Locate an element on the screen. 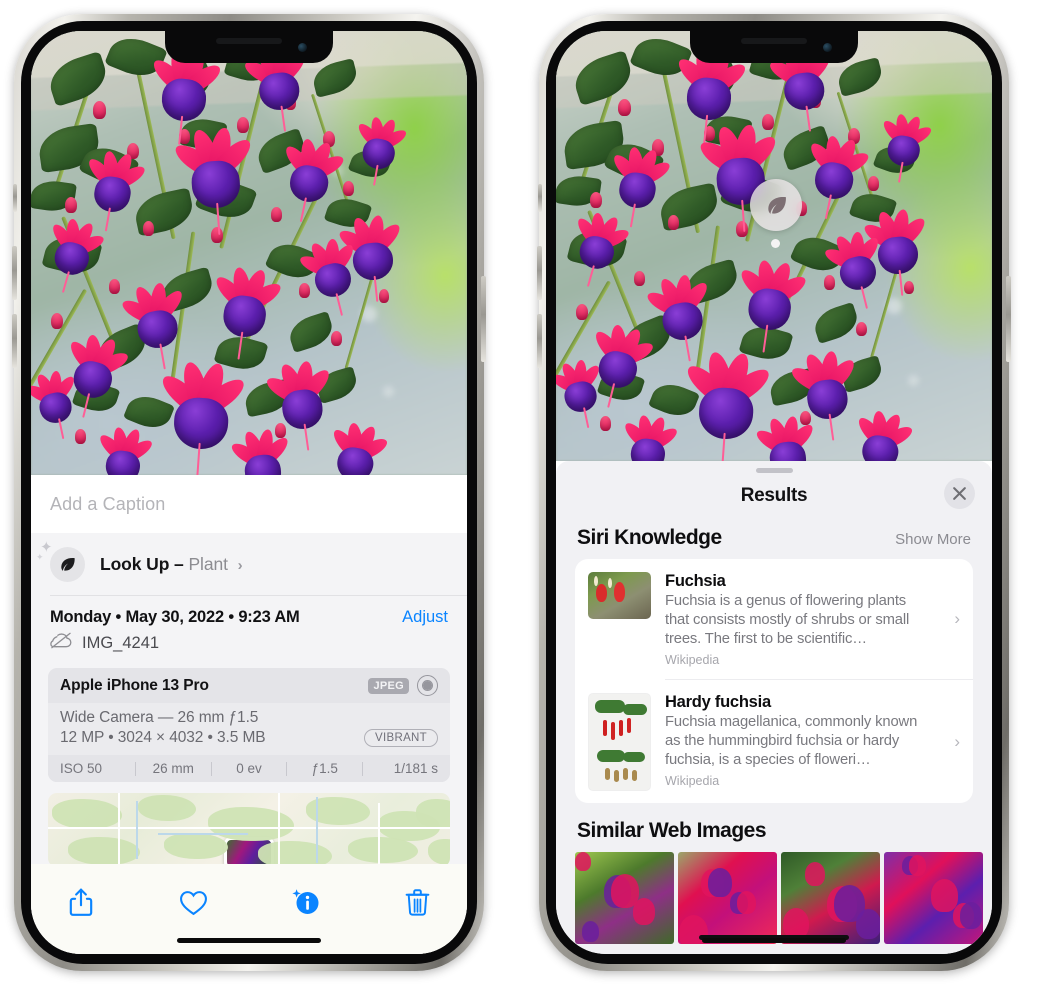 Image resolution: width=1055 pixels, height=985 pixels. exif-setting: 1/181 s is located at coordinates (415, 768).